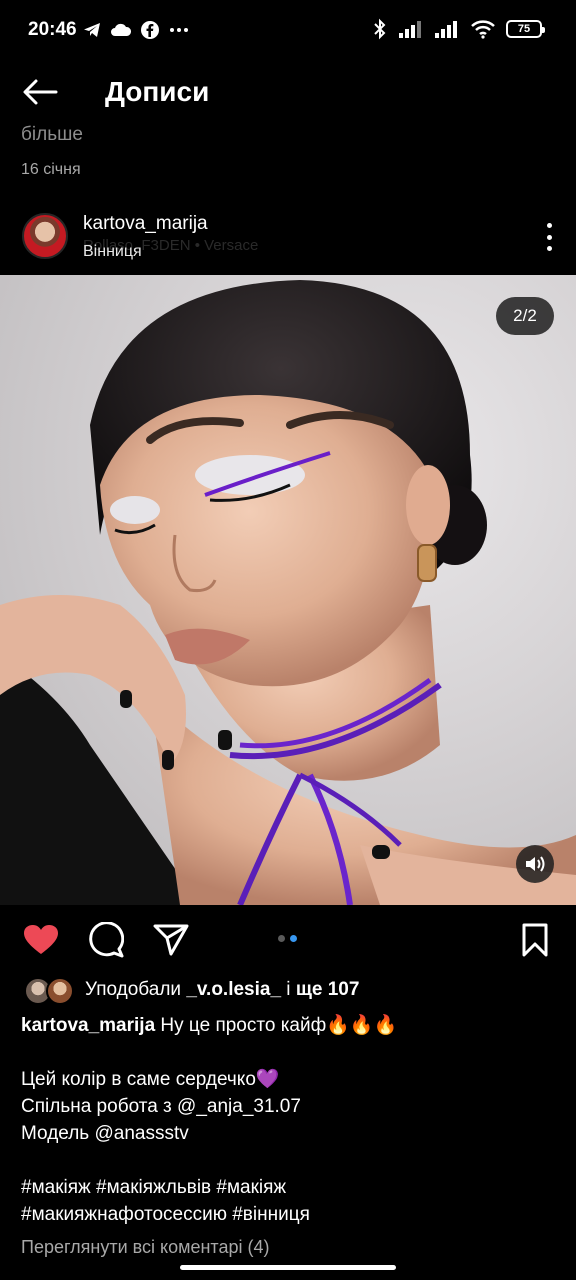 This screenshot has height=1280, width=576. I want to click on share-button, so click(171, 940).